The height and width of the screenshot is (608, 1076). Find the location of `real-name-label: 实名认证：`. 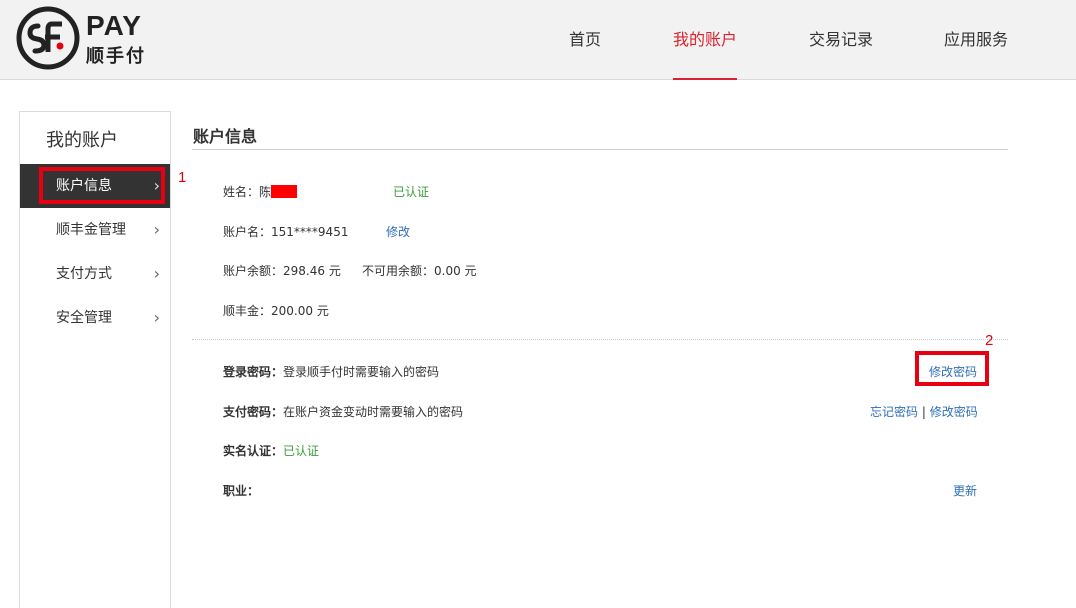

real-name-label: 实名认证： is located at coordinates (253, 451).